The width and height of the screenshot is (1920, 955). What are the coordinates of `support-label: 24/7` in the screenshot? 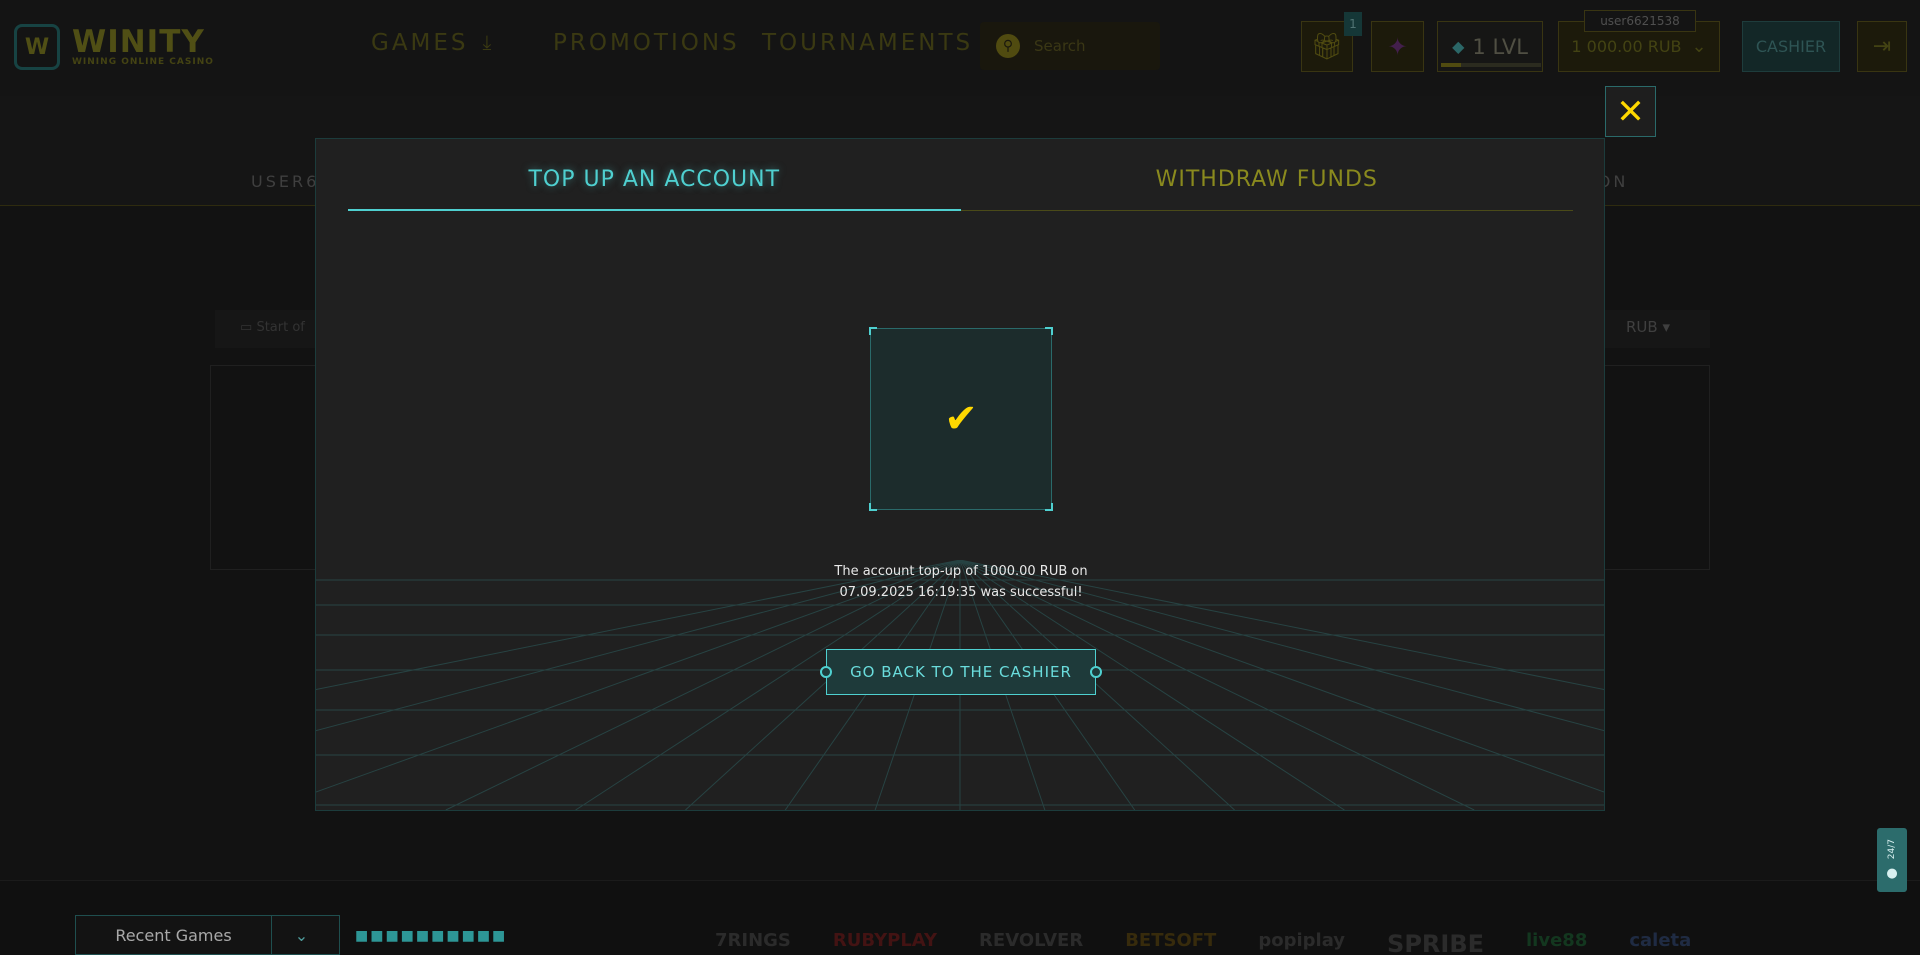 It's located at (1892, 849).